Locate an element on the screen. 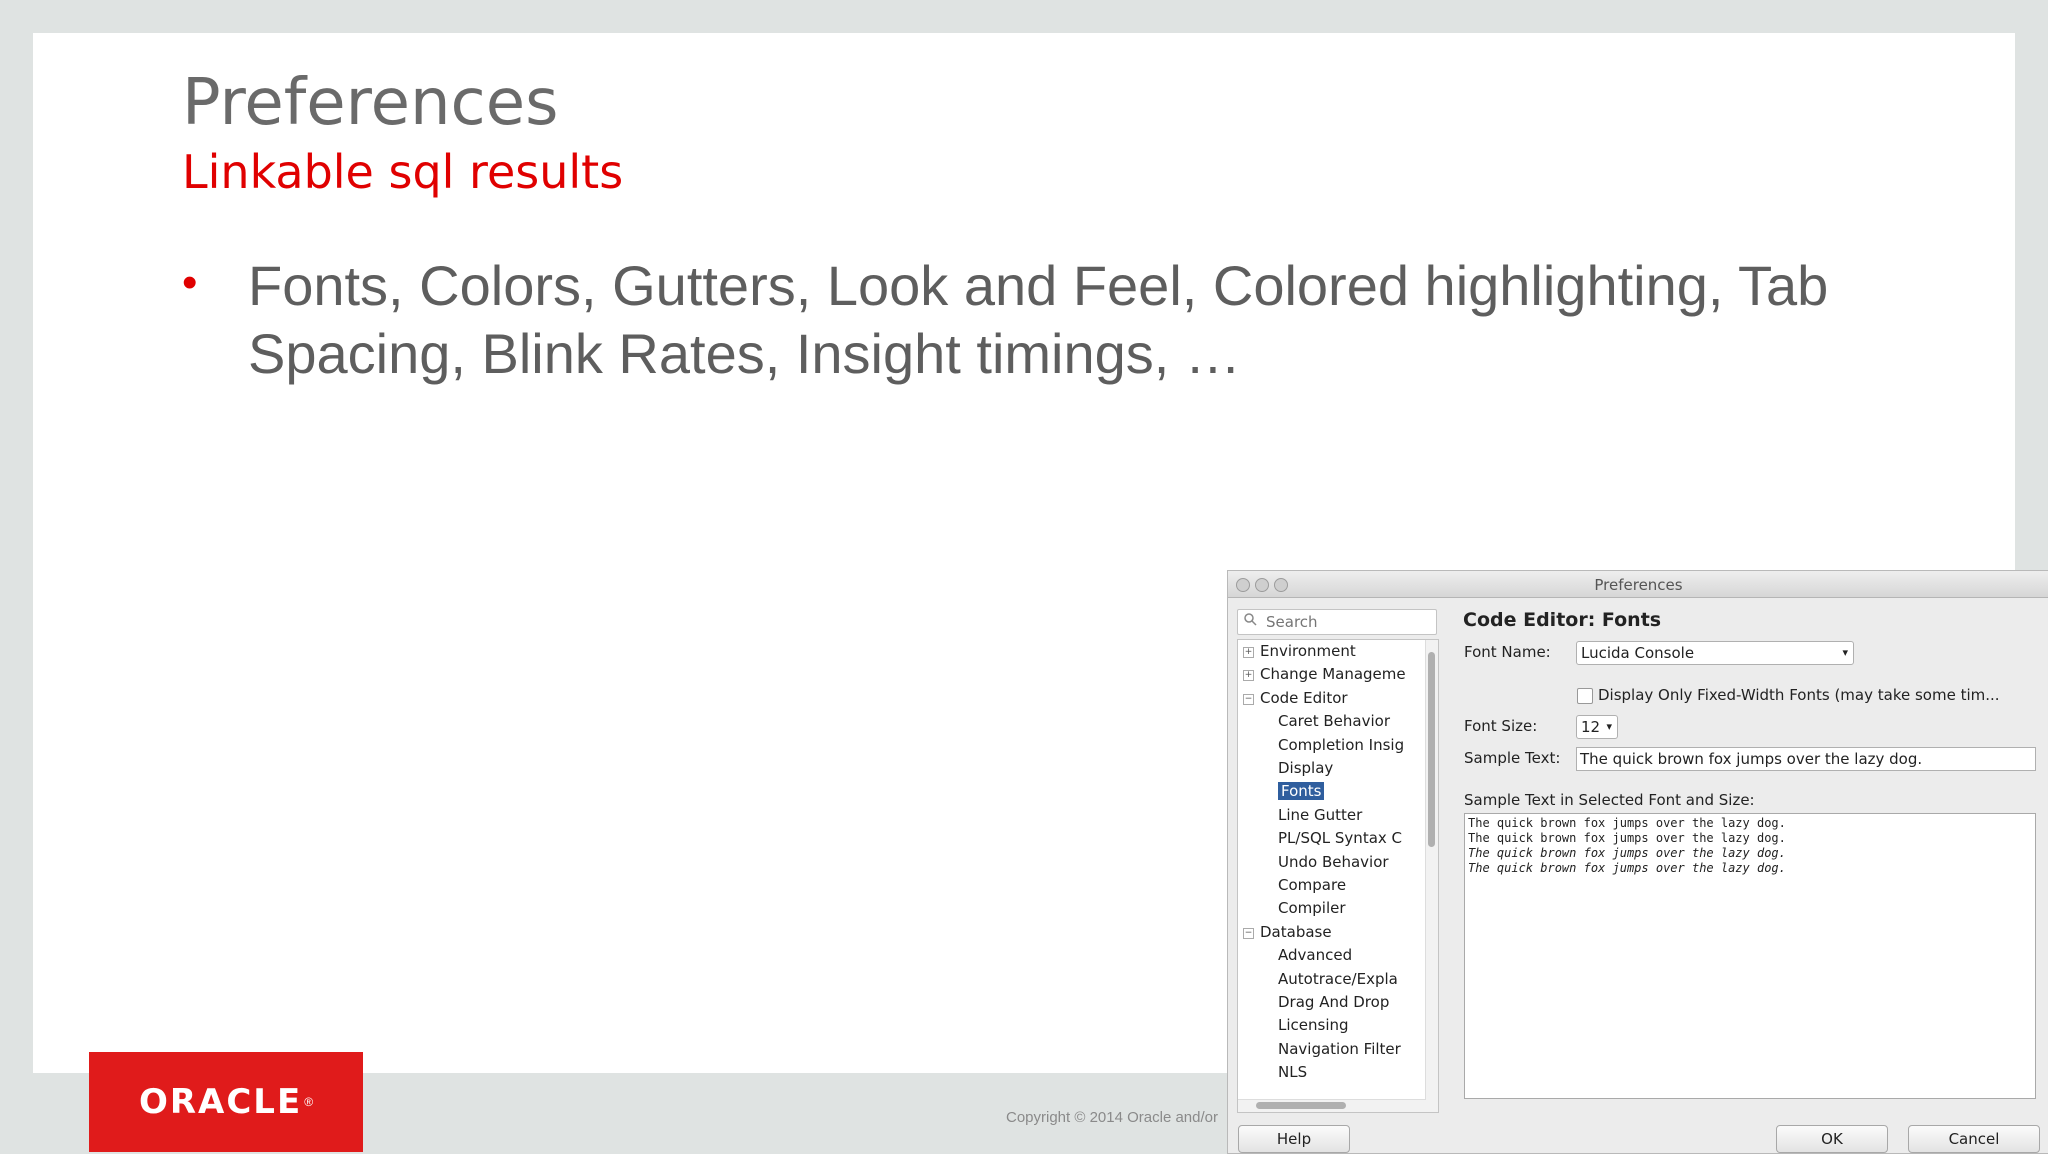 Image resolution: width=2048 pixels, height=1154 pixels. oracle-logo: ORACLE ® is located at coordinates (226, 1102).